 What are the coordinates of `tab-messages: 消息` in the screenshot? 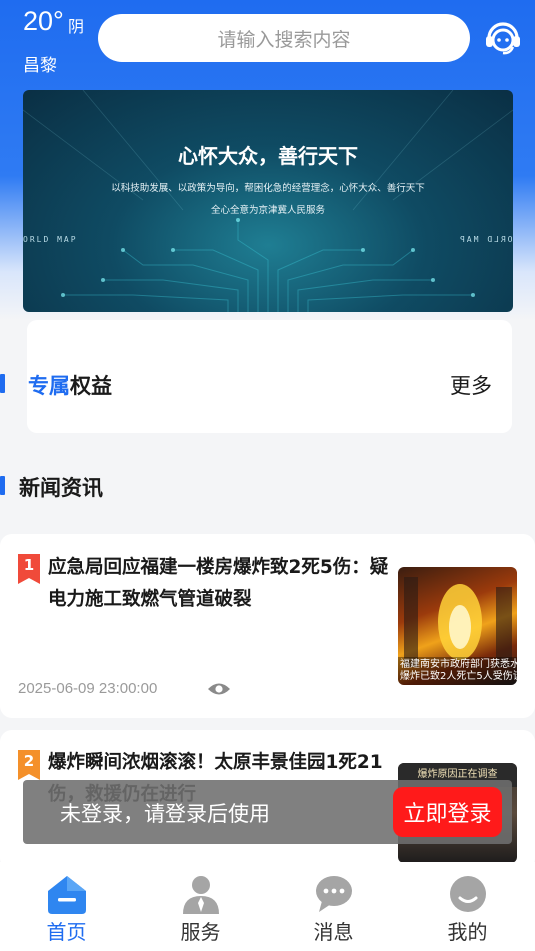 It's located at (333, 906).